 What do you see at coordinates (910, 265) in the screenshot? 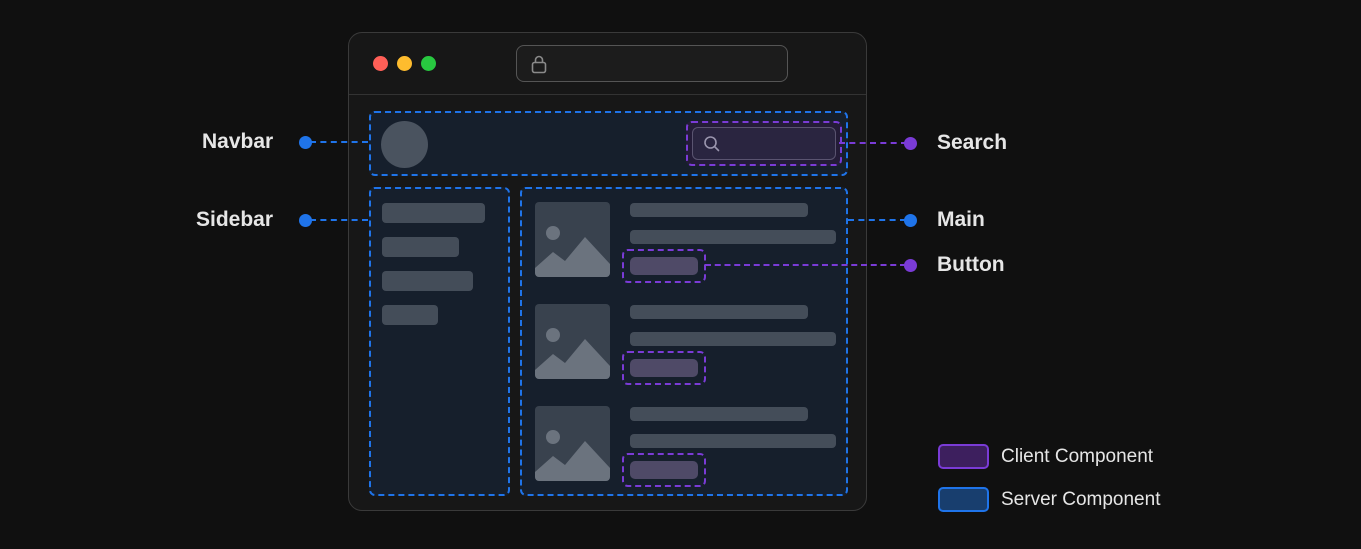
I see `button-pointer-dot` at bounding box center [910, 265].